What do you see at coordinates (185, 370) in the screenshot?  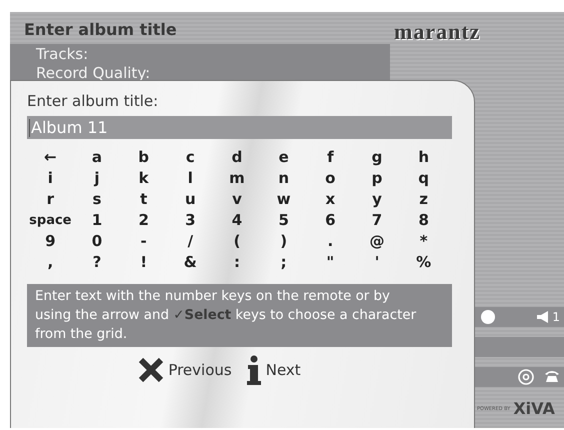 I see `previous-button: Previous` at bounding box center [185, 370].